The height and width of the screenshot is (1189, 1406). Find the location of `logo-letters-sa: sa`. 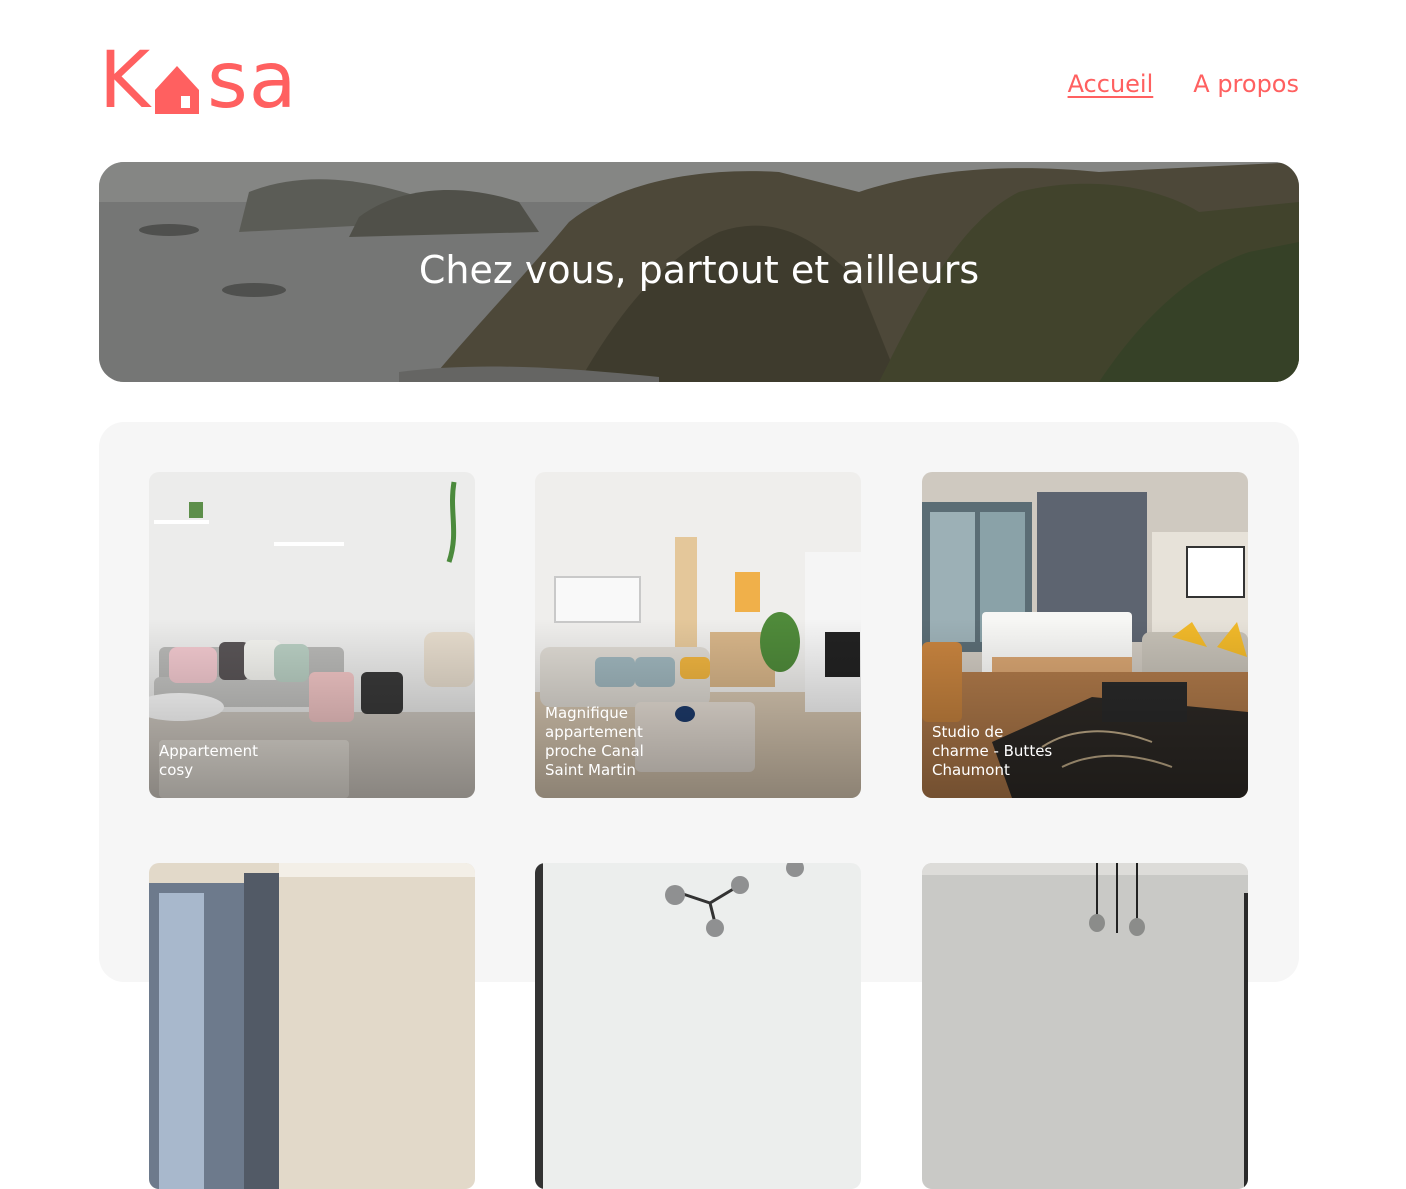

logo-letters-sa: sa is located at coordinates (252, 81).